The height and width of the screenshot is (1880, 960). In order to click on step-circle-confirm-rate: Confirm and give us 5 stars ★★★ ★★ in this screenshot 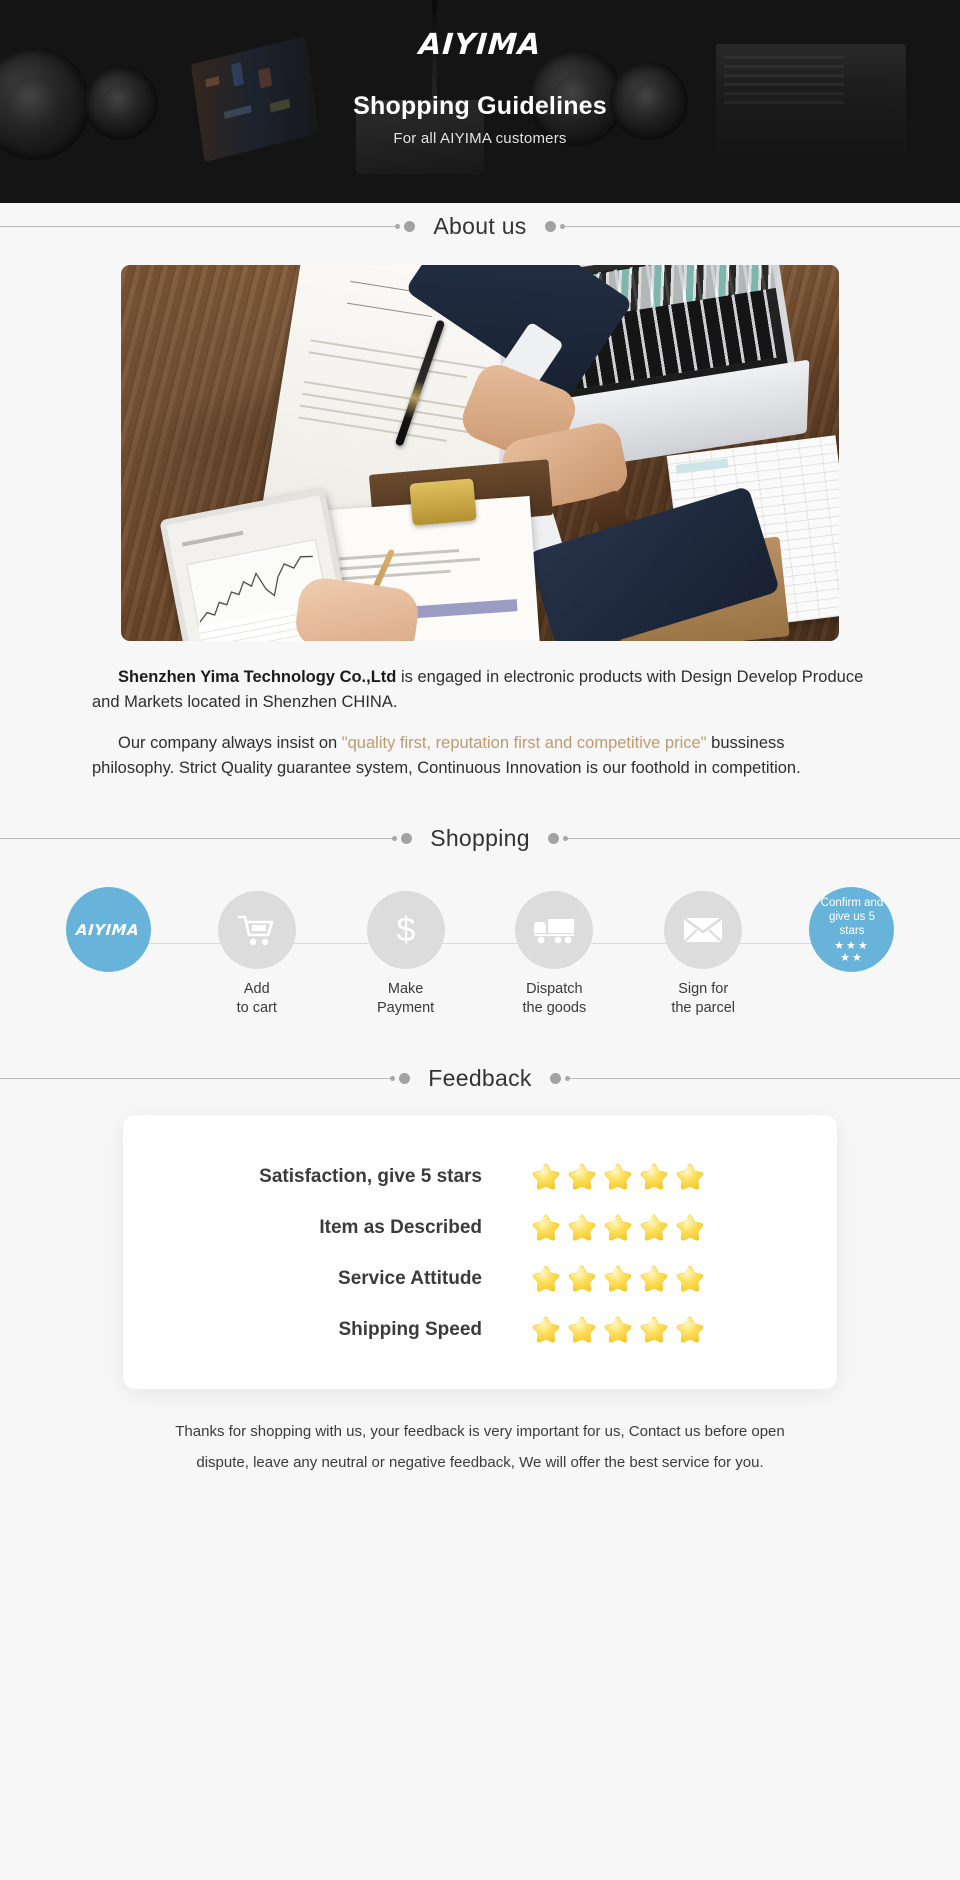, I will do `click(852, 930)`.